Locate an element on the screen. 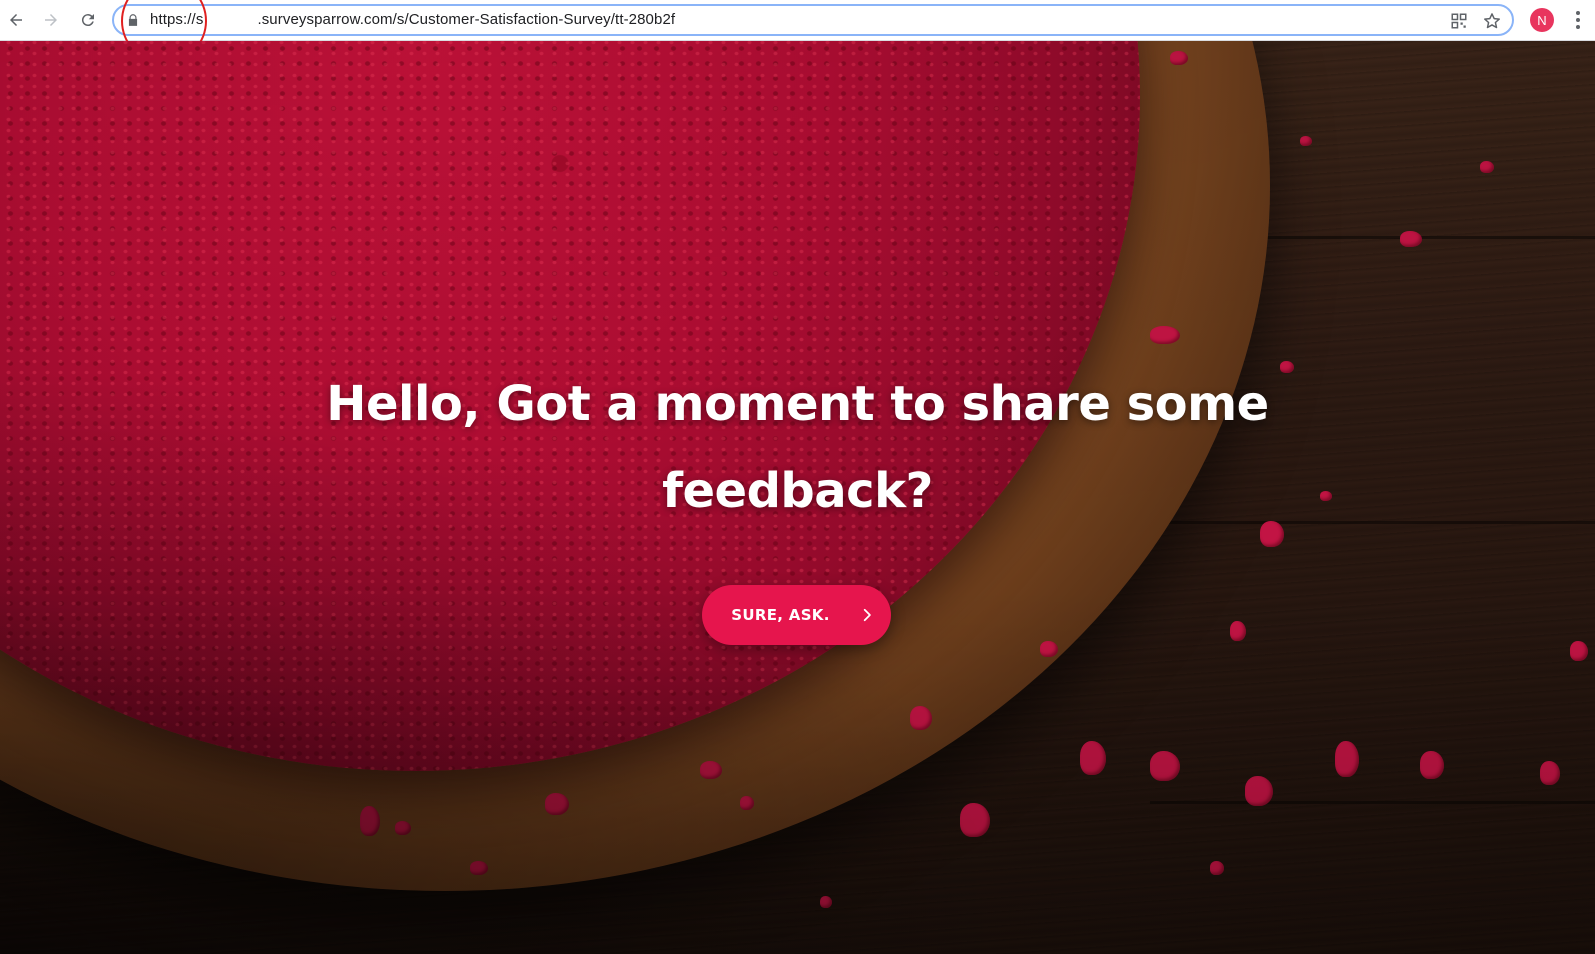  arrow-right-icon is located at coordinates (51, 20).